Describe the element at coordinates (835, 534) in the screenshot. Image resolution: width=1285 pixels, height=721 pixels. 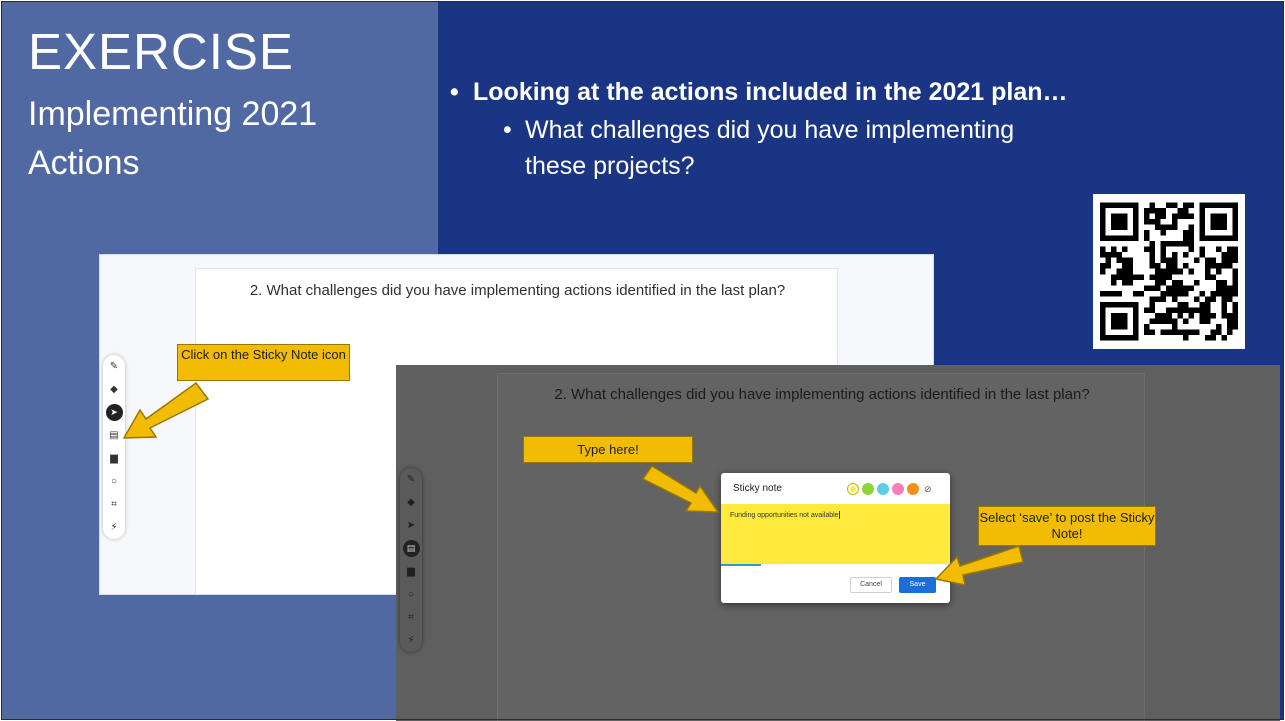
I see `note-text-area: Funding opportunities not available` at that location.